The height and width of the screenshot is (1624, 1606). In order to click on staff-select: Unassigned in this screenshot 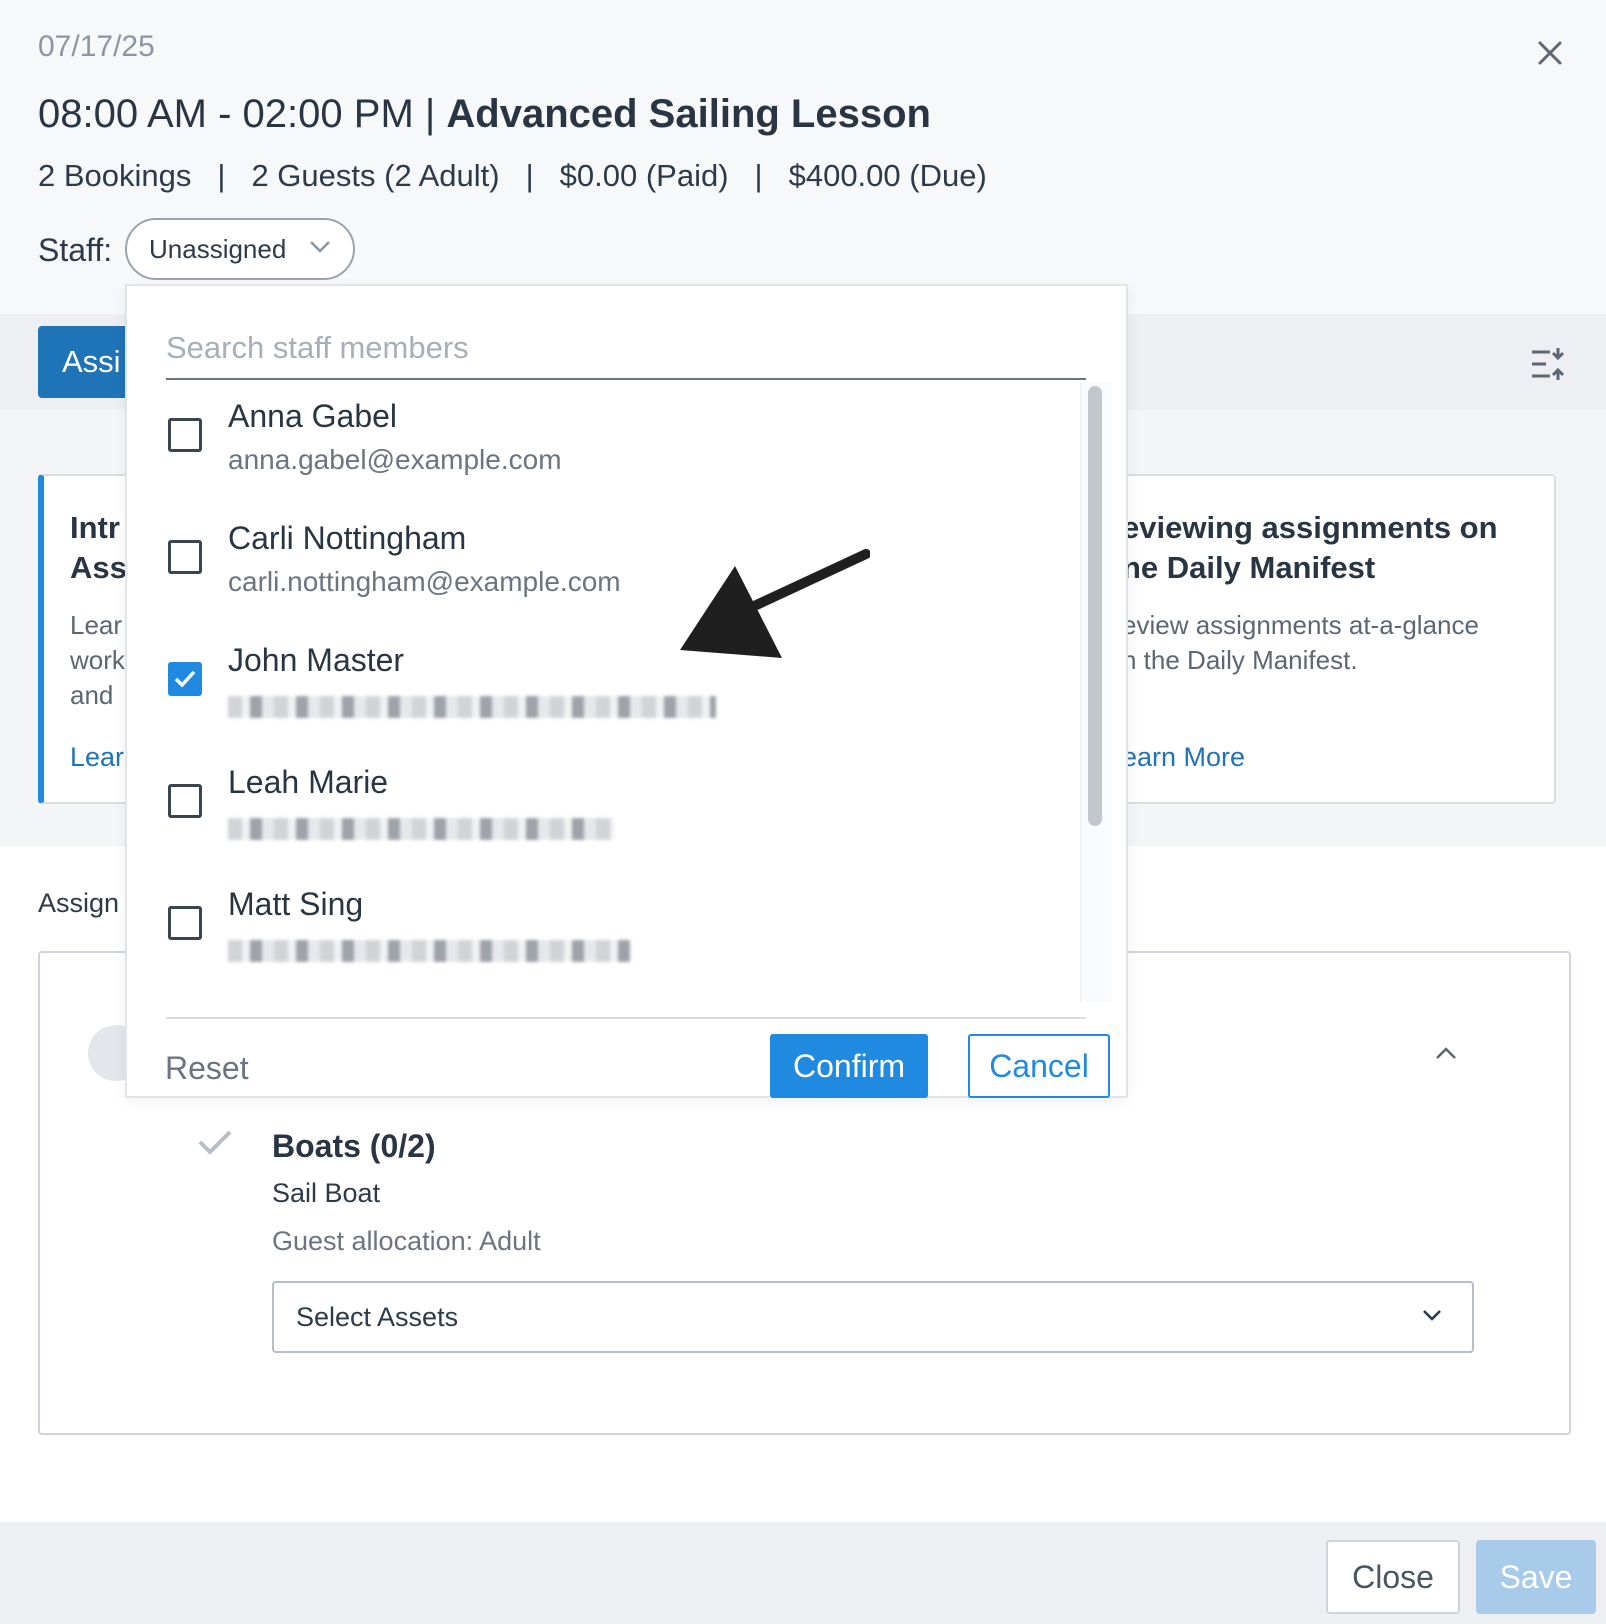, I will do `click(240, 249)`.